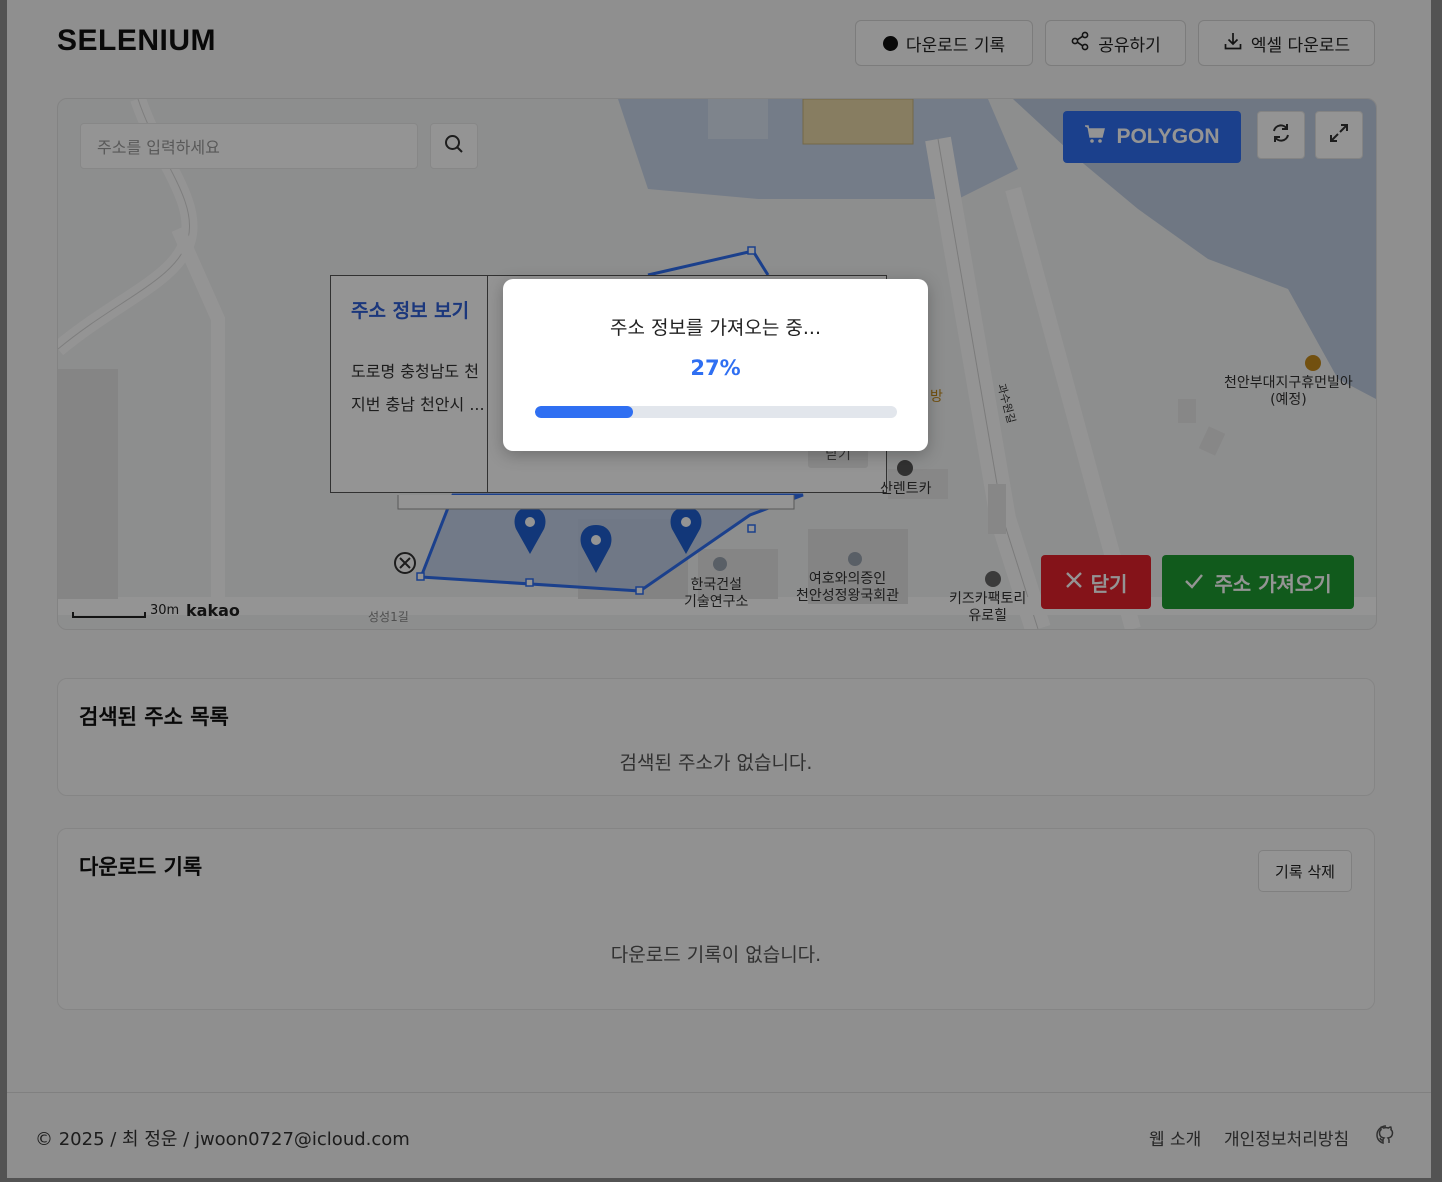 Image resolution: width=1442 pixels, height=1182 pixels. What do you see at coordinates (715, 368) in the screenshot?
I see `loading-percent: 27%` at bounding box center [715, 368].